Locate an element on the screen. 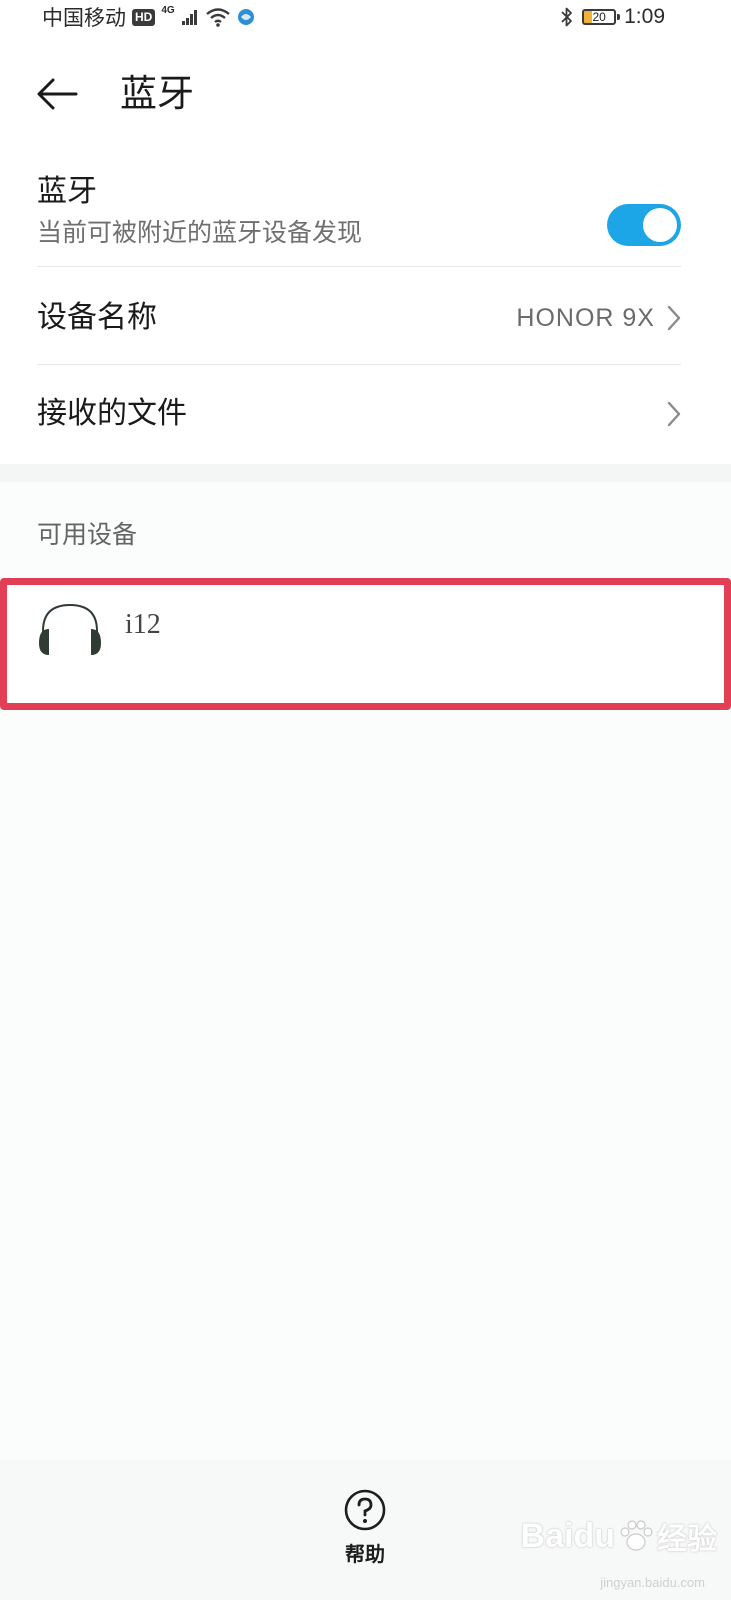  status-right: 20 1:09 is located at coordinates (612, 17).